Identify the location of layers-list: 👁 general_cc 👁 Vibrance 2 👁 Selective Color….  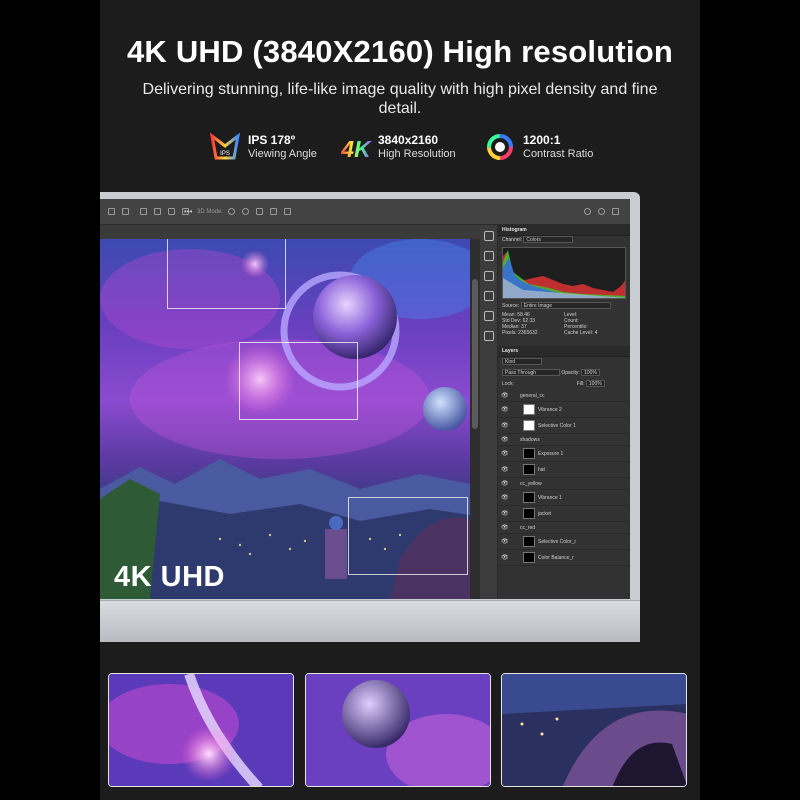
(564, 478).